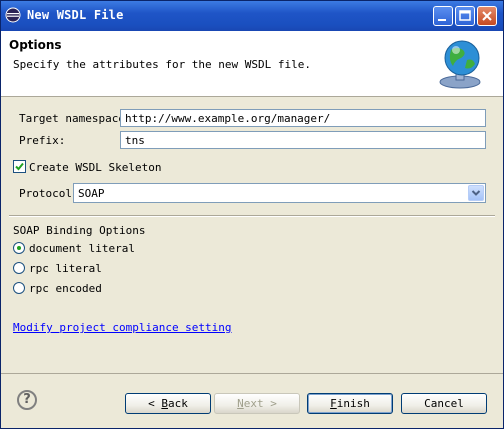 The width and height of the screenshot is (504, 429). Describe the element at coordinates (460, 64) in the screenshot. I see `wsdl-globe-icon` at that location.